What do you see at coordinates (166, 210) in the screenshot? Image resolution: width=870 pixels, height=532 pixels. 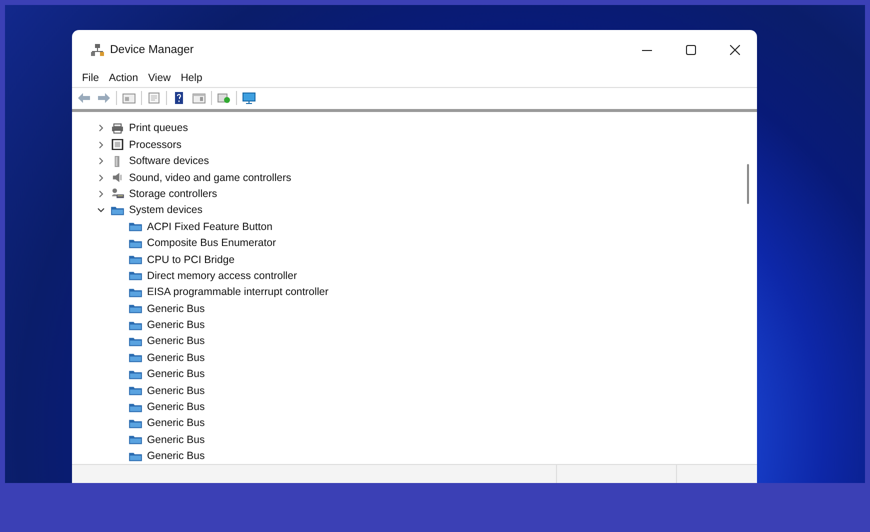 I see `tree-item: System devices` at bounding box center [166, 210].